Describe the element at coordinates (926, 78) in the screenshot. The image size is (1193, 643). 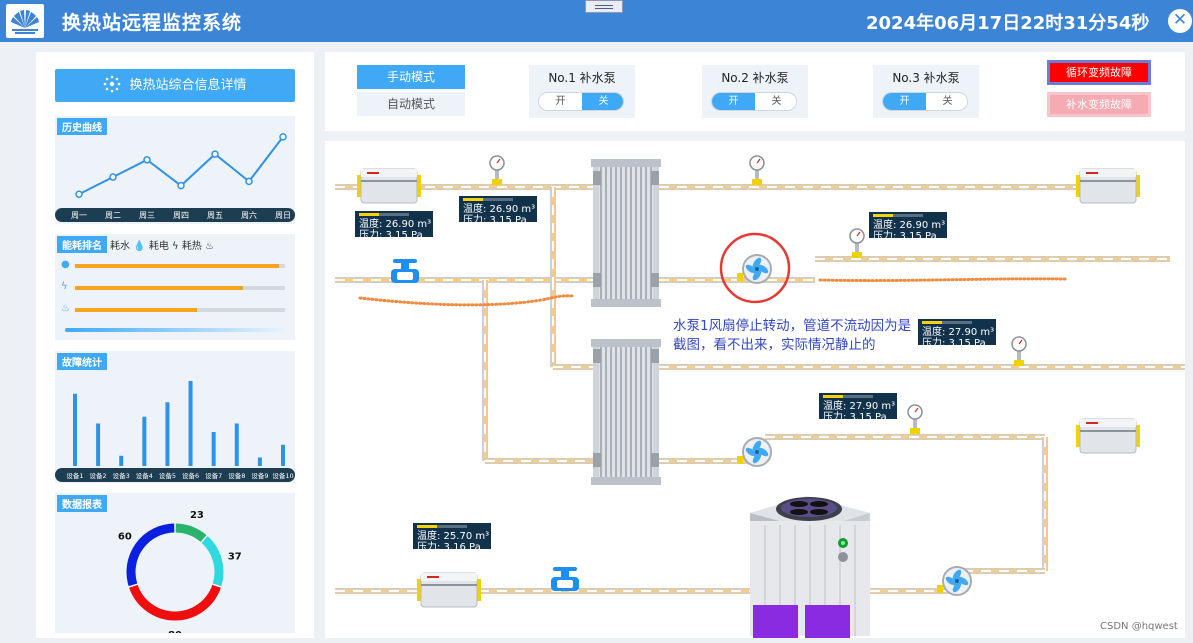
I see `pump-3-label: No.3 补水泵` at that location.